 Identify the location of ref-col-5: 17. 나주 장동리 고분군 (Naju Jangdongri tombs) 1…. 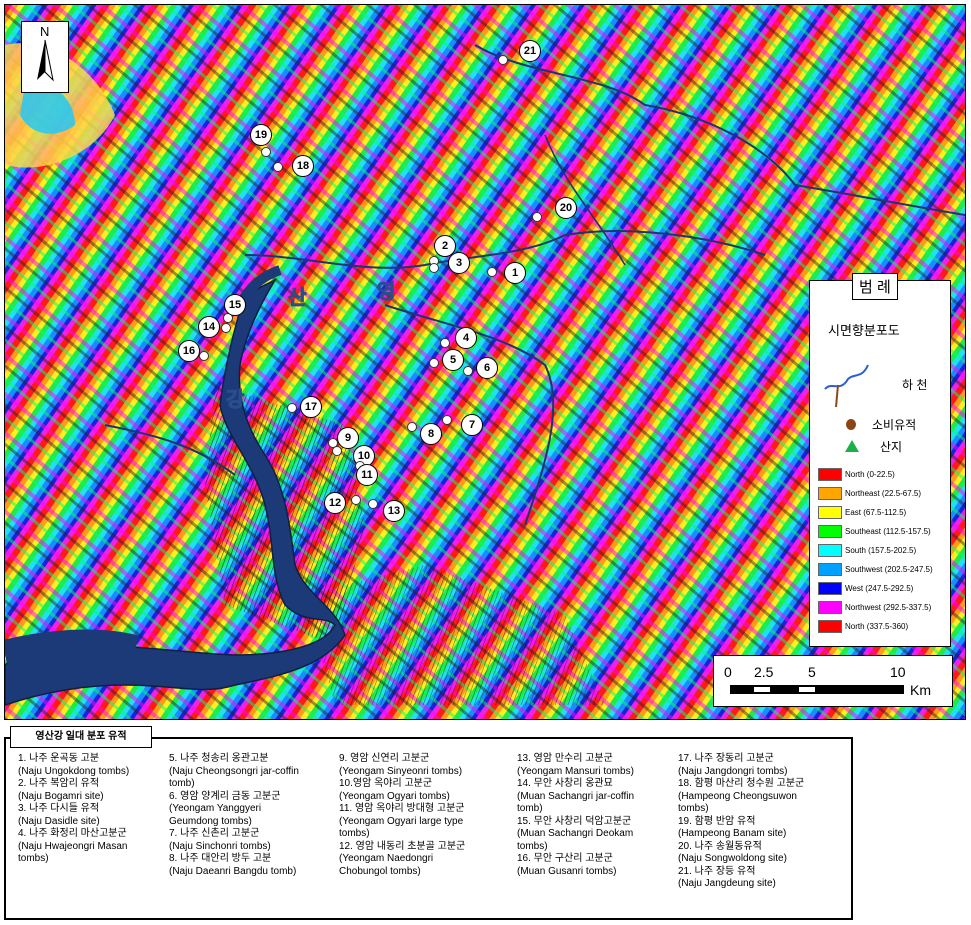
(741, 821).